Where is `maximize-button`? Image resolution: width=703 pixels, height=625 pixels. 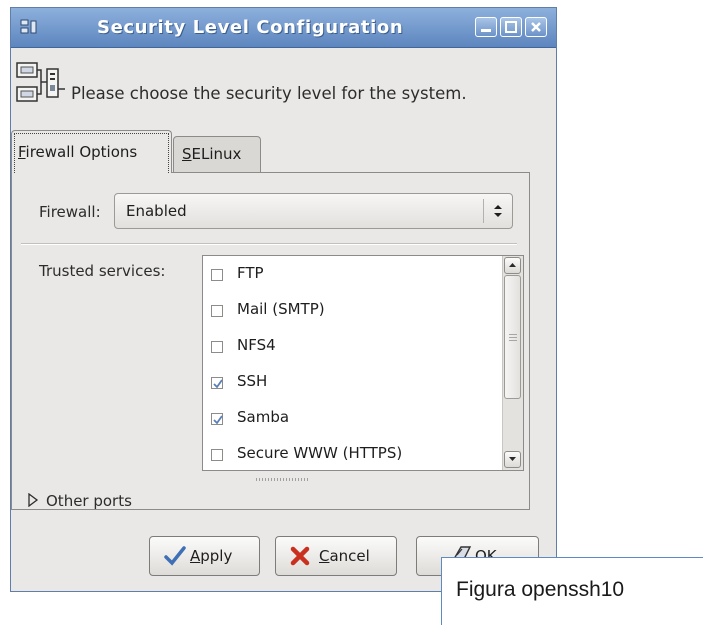 maximize-button is located at coordinates (511, 27).